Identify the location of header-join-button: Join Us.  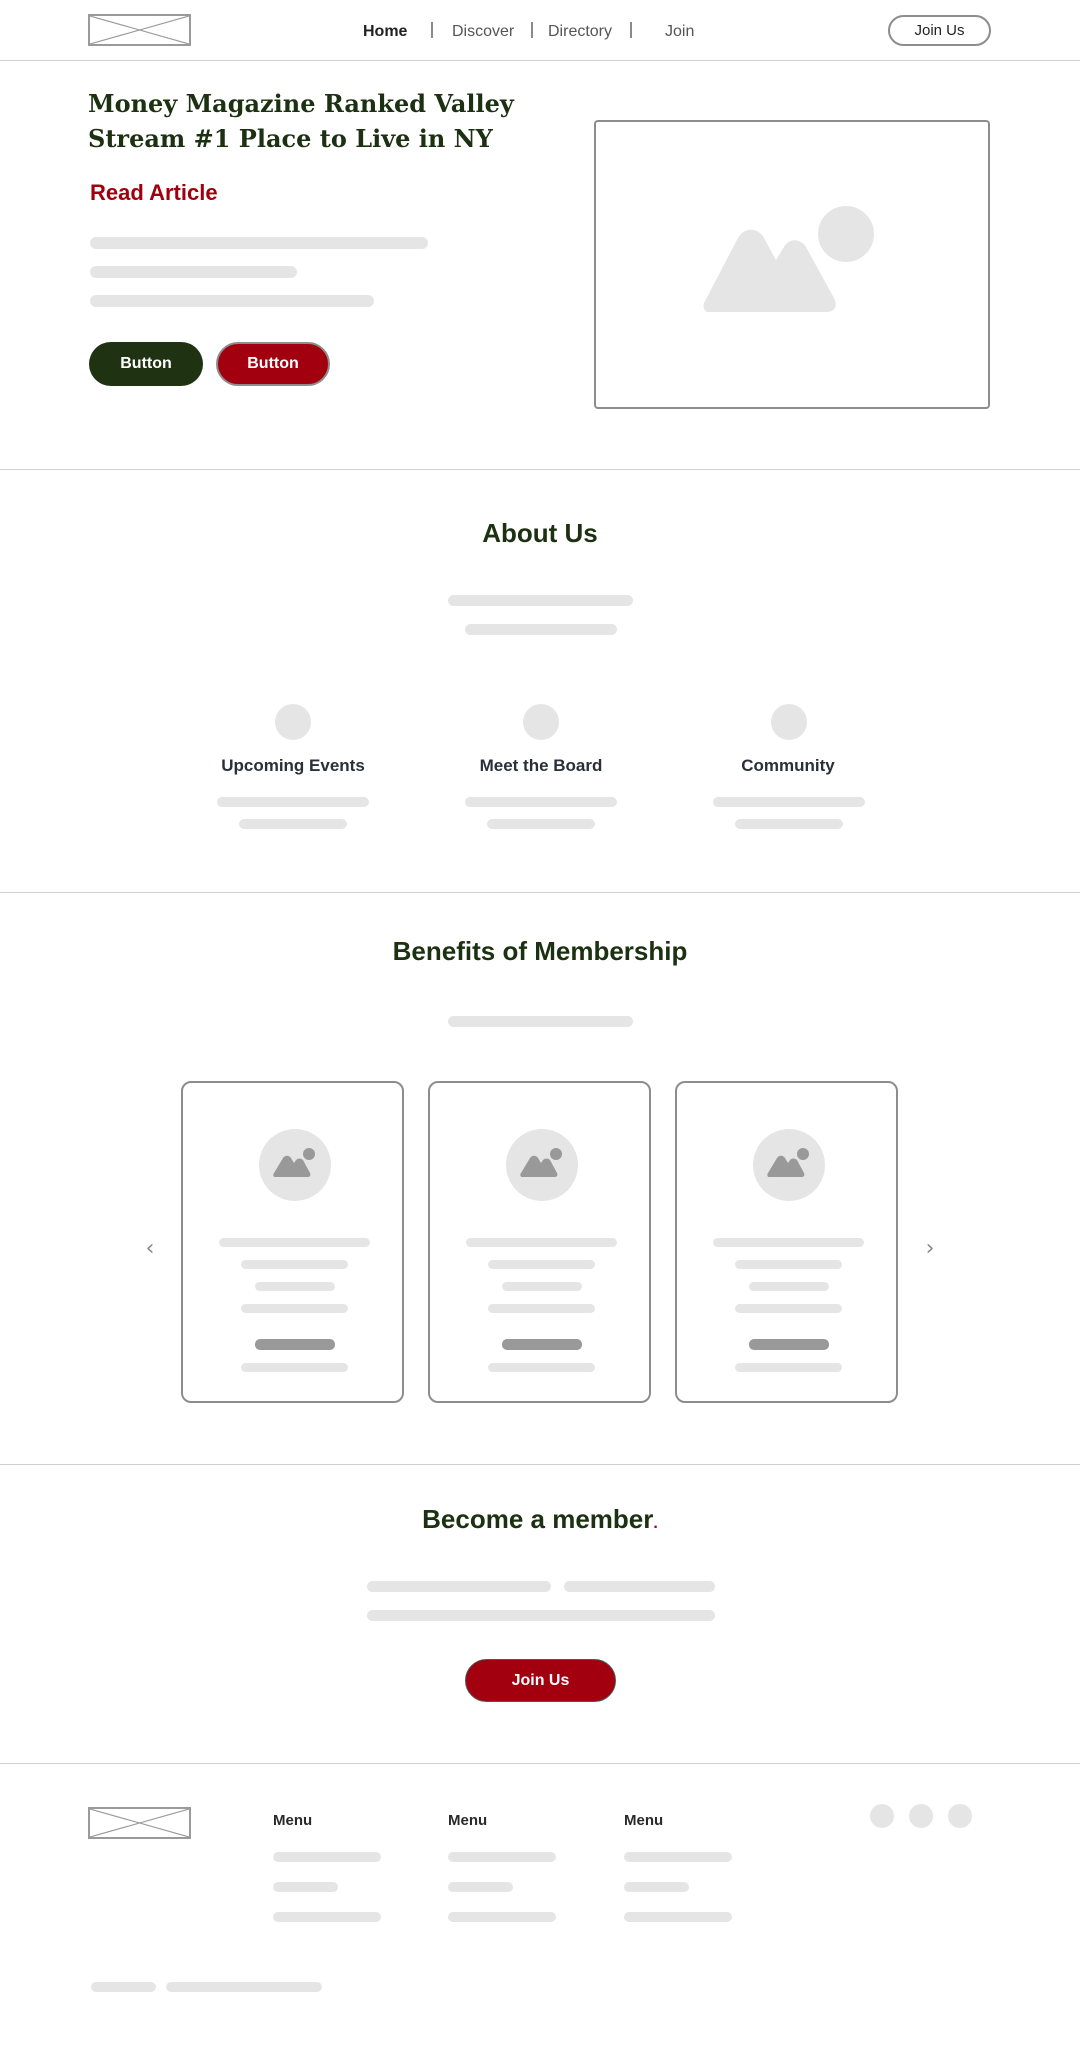
(939, 30).